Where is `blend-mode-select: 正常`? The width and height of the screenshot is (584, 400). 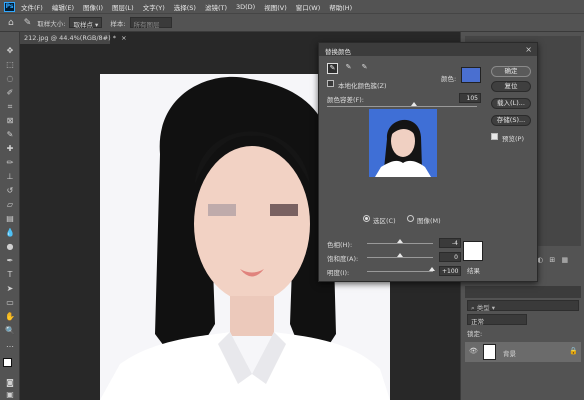
blend-mode-select: 正常 is located at coordinates (497, 320).